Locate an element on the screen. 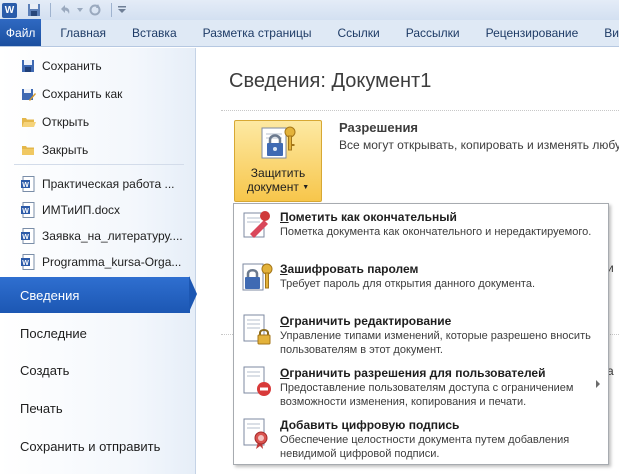 This screenshot has height=474, width=619. submenu-arrow-icon is located at coordinates (598, 384).